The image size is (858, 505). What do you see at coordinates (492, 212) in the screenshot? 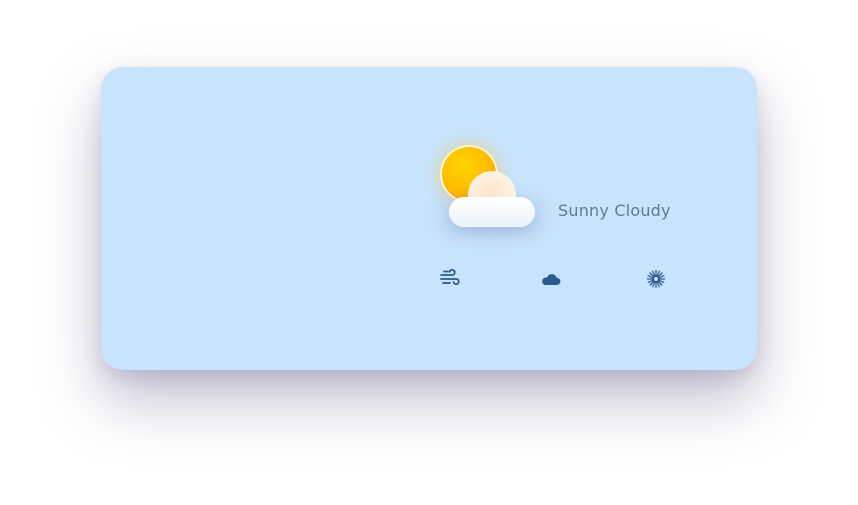
I see `cloud-body` at bounding box center [492, 212].